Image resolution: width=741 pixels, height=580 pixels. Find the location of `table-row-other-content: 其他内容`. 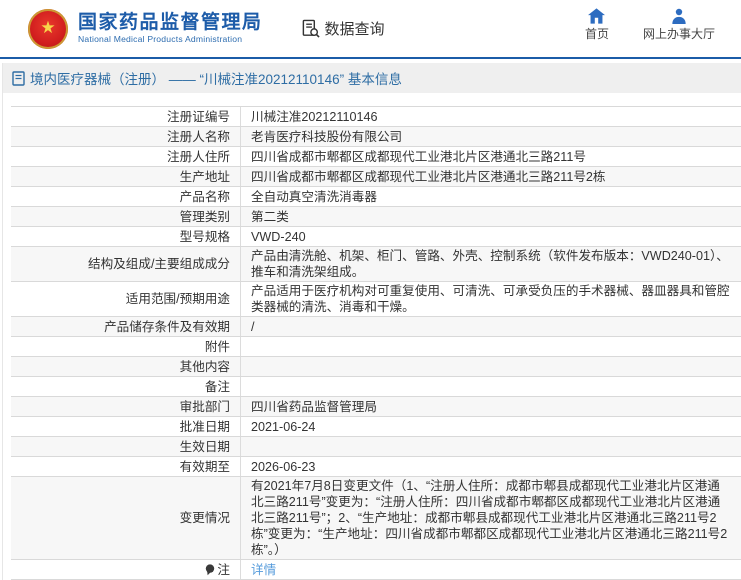

table-row-other-content: 其他内容 is located at coordinates (376, 367).